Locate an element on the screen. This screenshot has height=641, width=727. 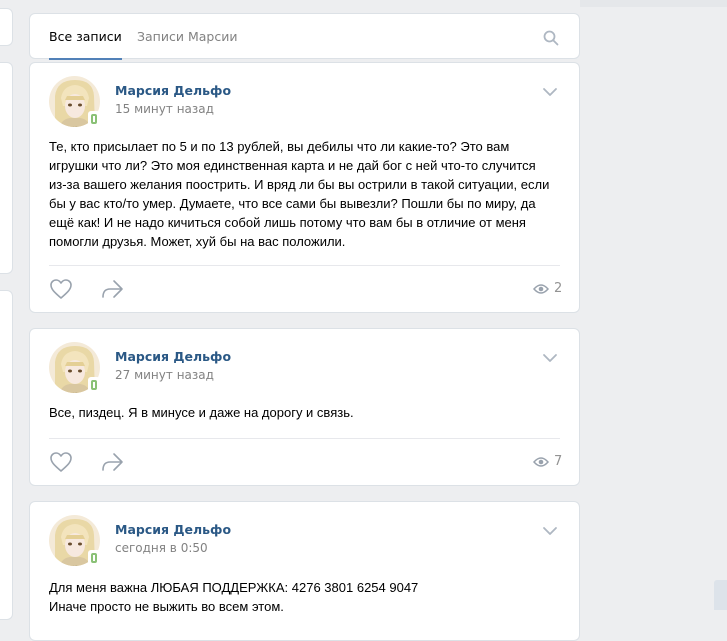
scroll-up-button is located at coordinates (720, 595).